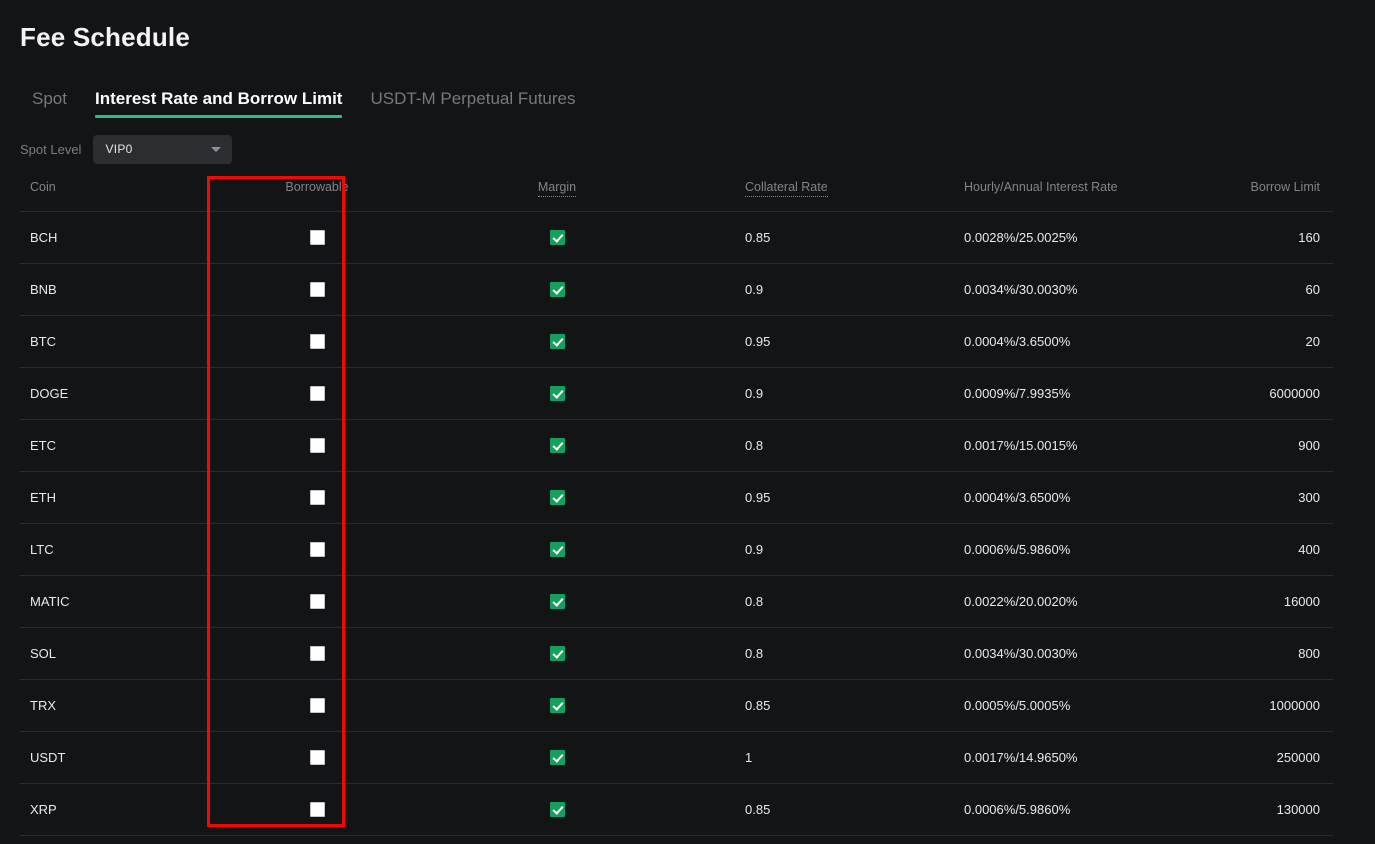 The width and height of the screenshot is (1375, 844). I want to click on cell-interest-rate: 0.0004%/3.6500%, so click(1017, 341).